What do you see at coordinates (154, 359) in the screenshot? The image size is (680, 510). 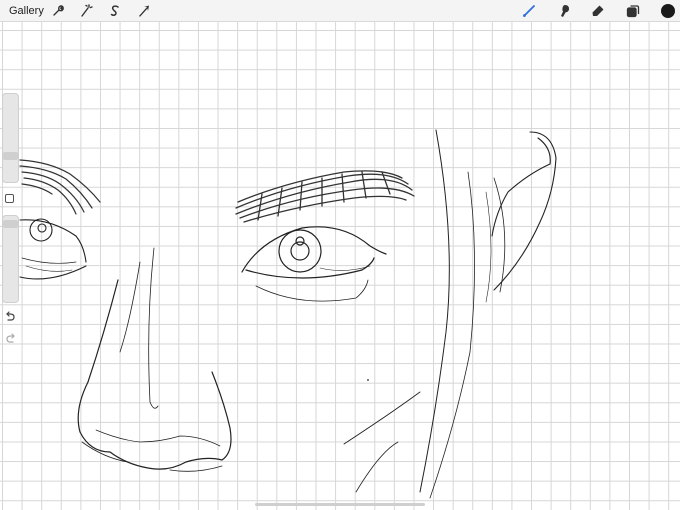 I see `nose` at bounding box center [154, 359].